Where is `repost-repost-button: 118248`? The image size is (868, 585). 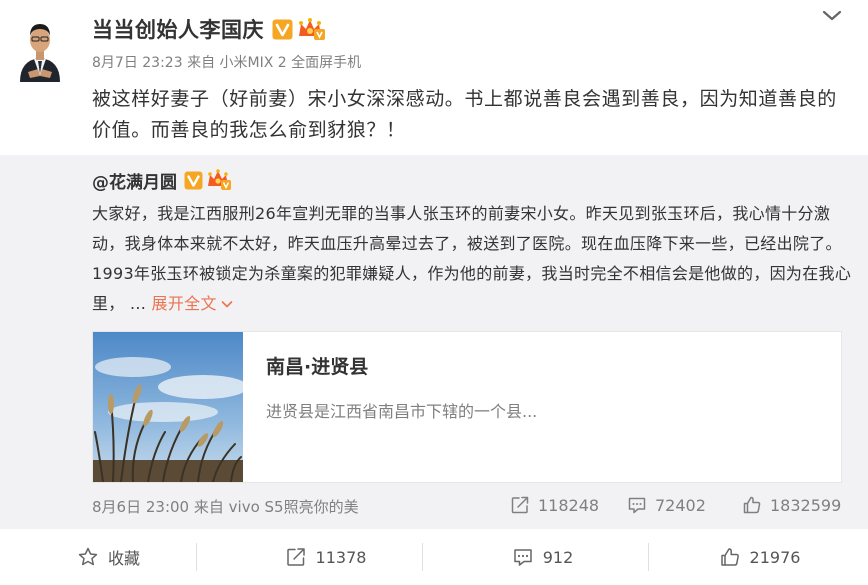
repost-repost-button: 118248 is located at coordinates (554, 505).